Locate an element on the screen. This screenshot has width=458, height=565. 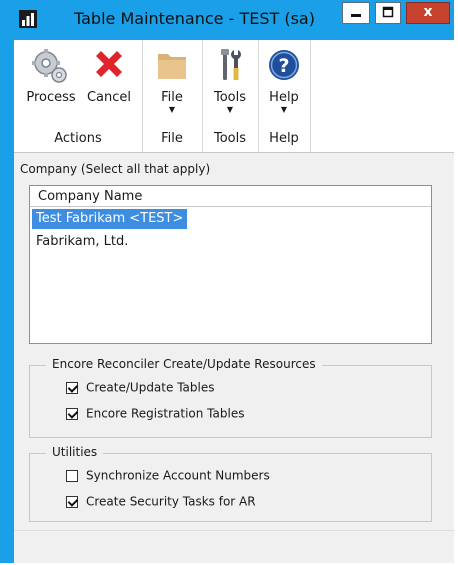
create-security-tasks-option: Create Security Tasks for AR is located at coordinates (161, 501).